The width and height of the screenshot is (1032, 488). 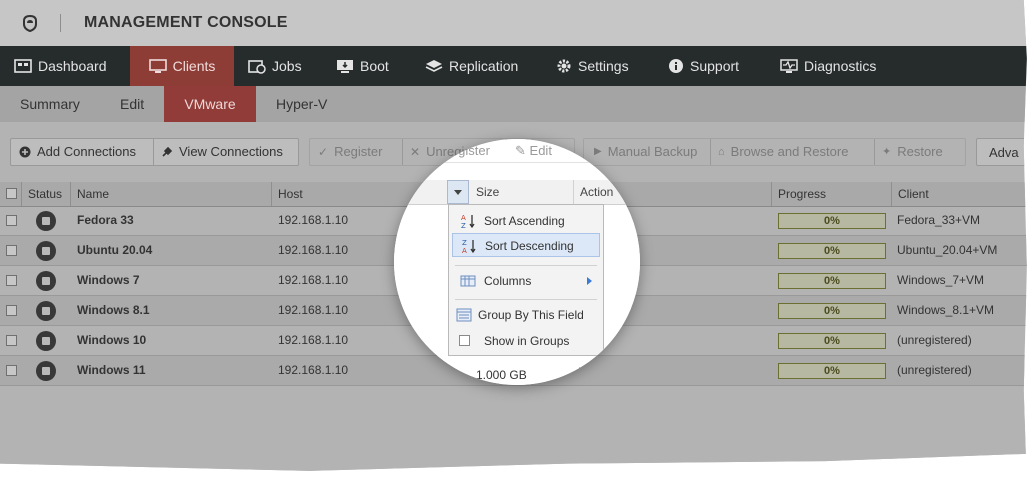 I want to click on header-select-all, so click(x=11, y=194).